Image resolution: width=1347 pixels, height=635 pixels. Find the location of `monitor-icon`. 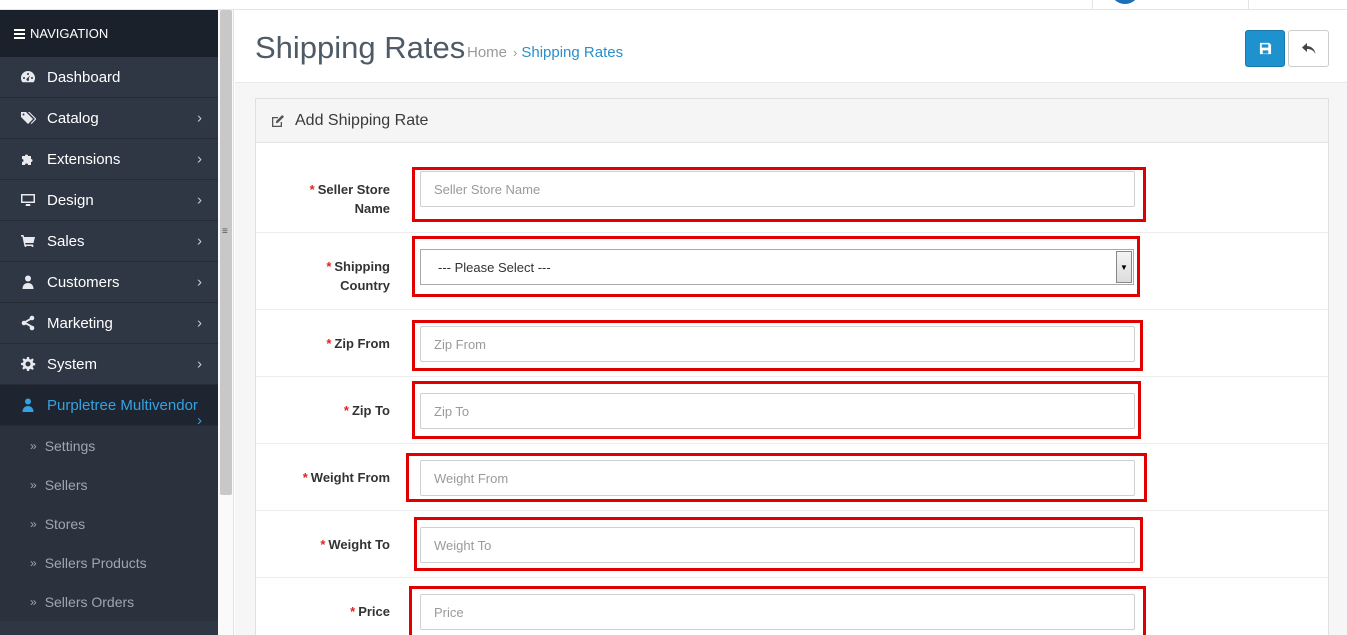

monitor-icon is located at coordinates (28, 200).